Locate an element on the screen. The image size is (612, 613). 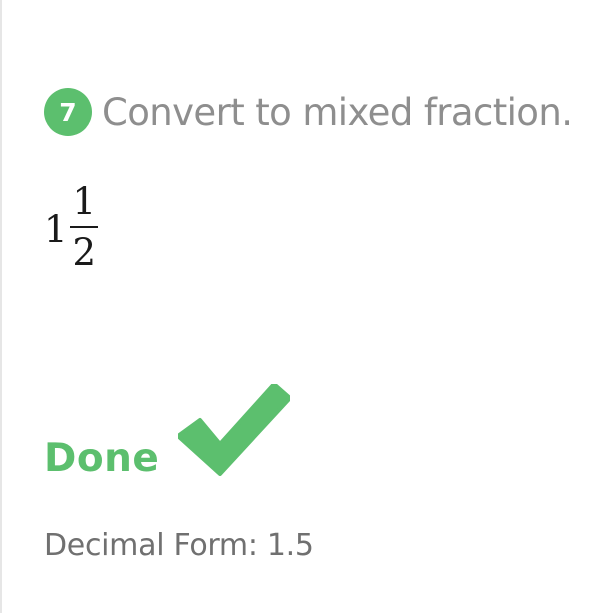
step-number: 7 is located at coordinates (68, 112).